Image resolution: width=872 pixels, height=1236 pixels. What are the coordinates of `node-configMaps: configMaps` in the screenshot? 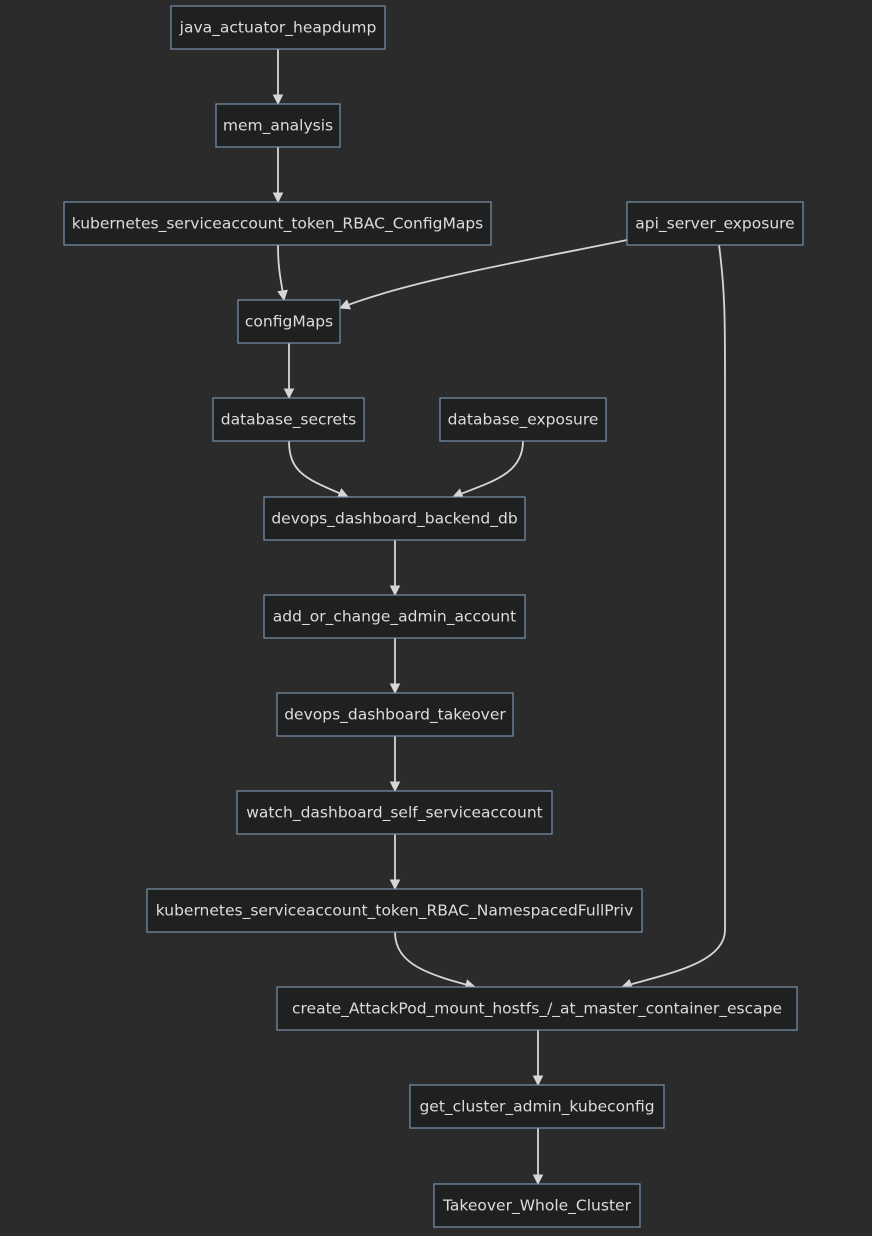 It's located at (289, 321).